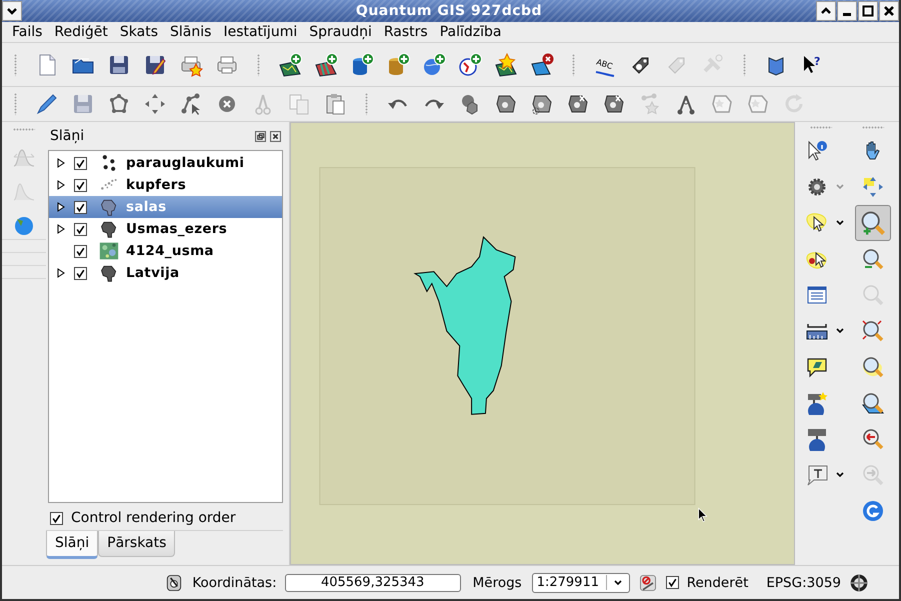 Image resolution: width=901 pixels, height=601 pixels. What do you see at coordinates (873, 367) in the screenshot?
I see `zoom-selection-icon` at bounding box center [873, 367].